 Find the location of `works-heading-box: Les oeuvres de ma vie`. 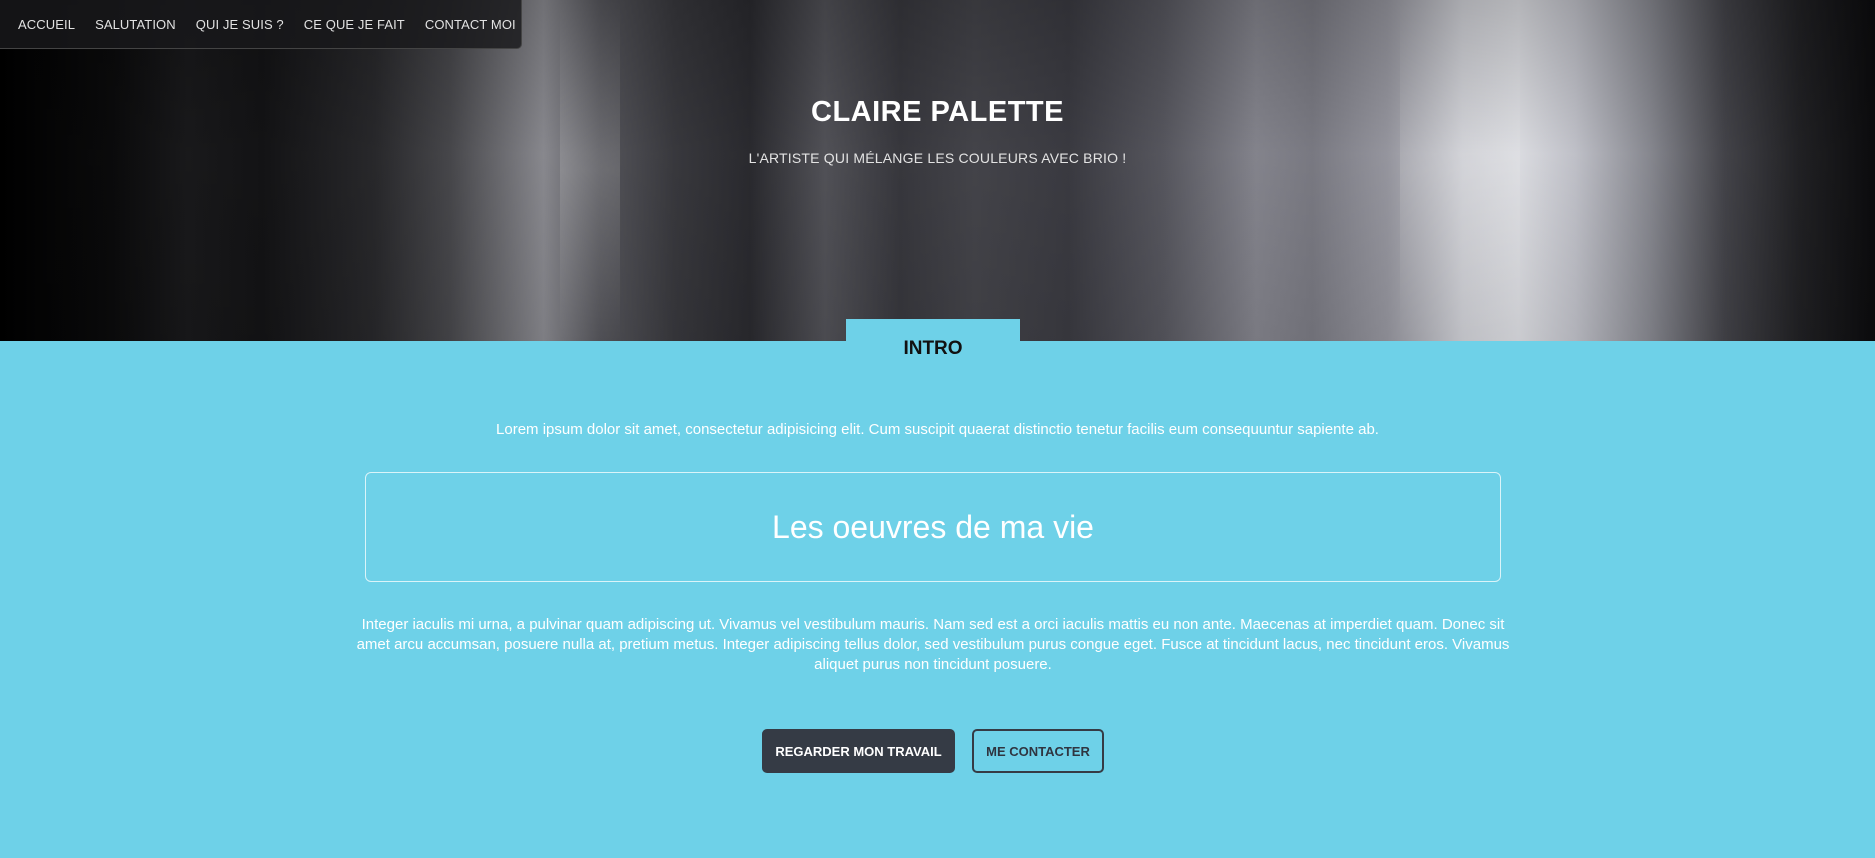

works-heading-box: Les oeuvres de ma vie is located at coordinates (933, 527).